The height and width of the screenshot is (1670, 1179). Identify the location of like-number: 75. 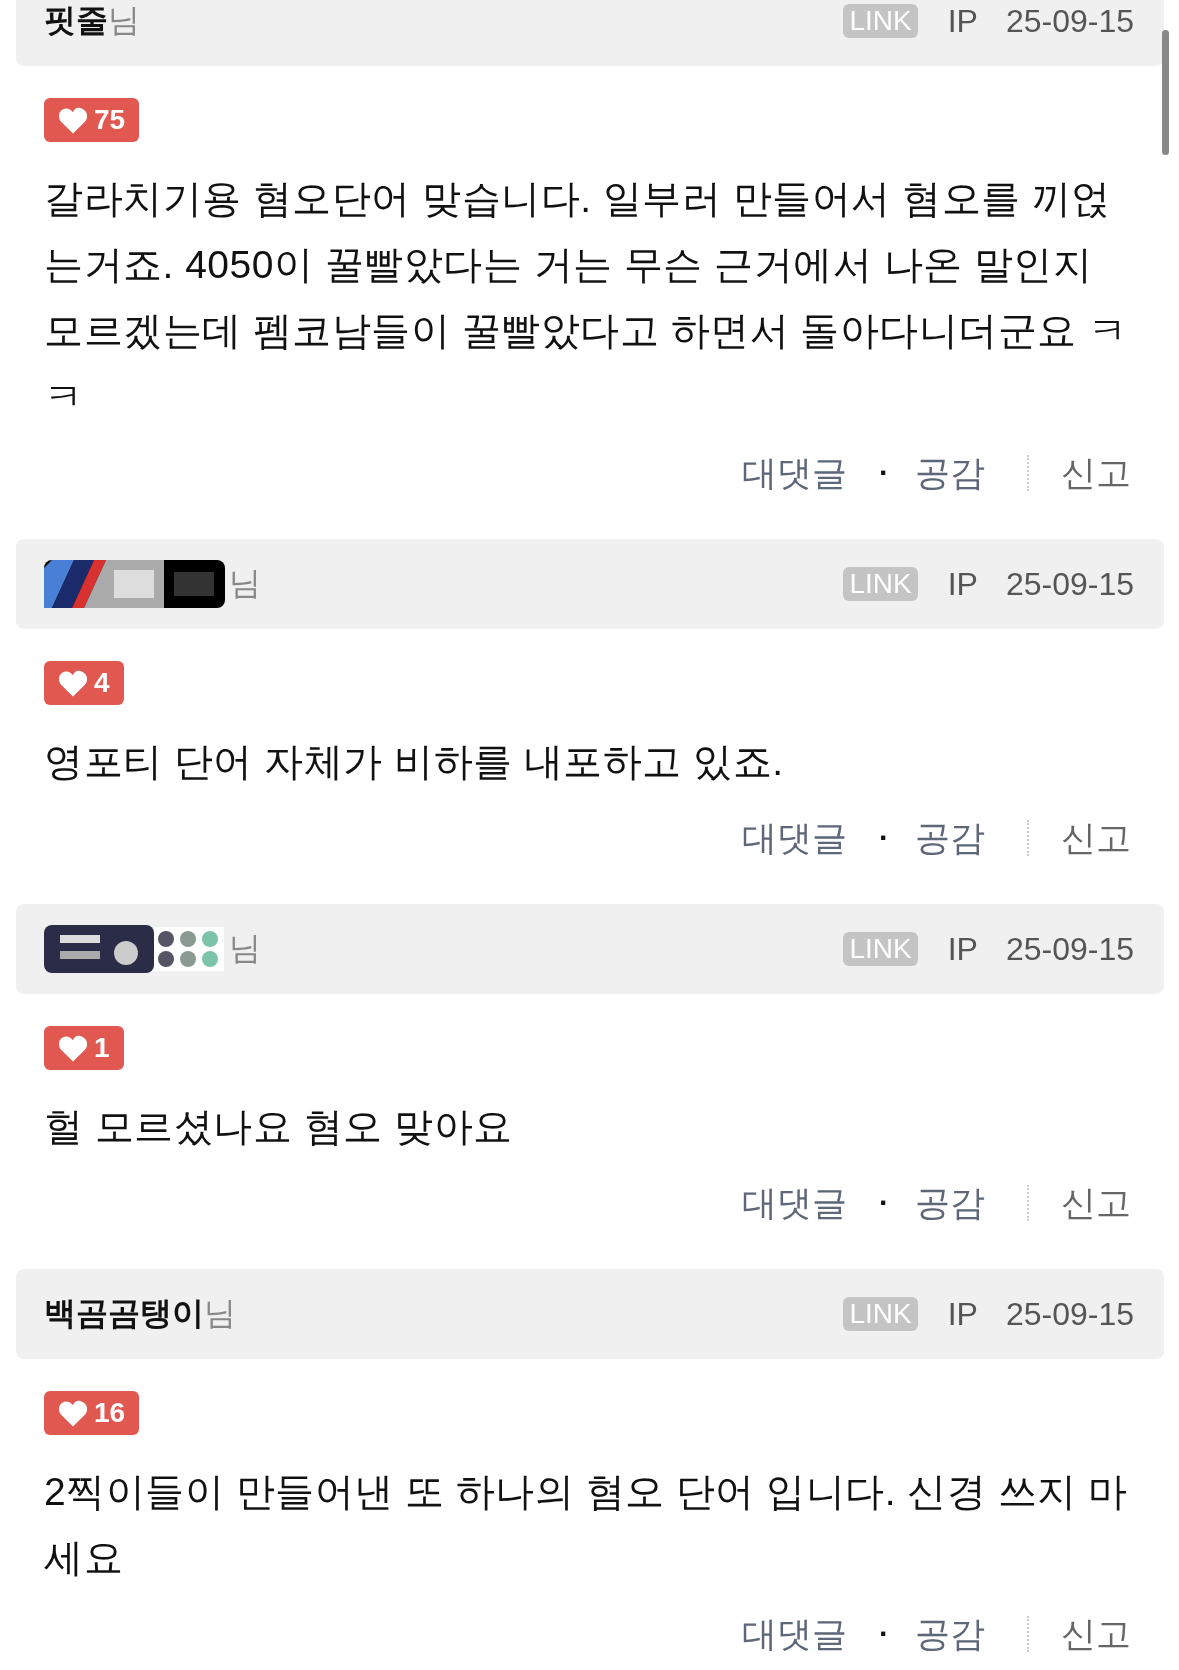
(110, 120).